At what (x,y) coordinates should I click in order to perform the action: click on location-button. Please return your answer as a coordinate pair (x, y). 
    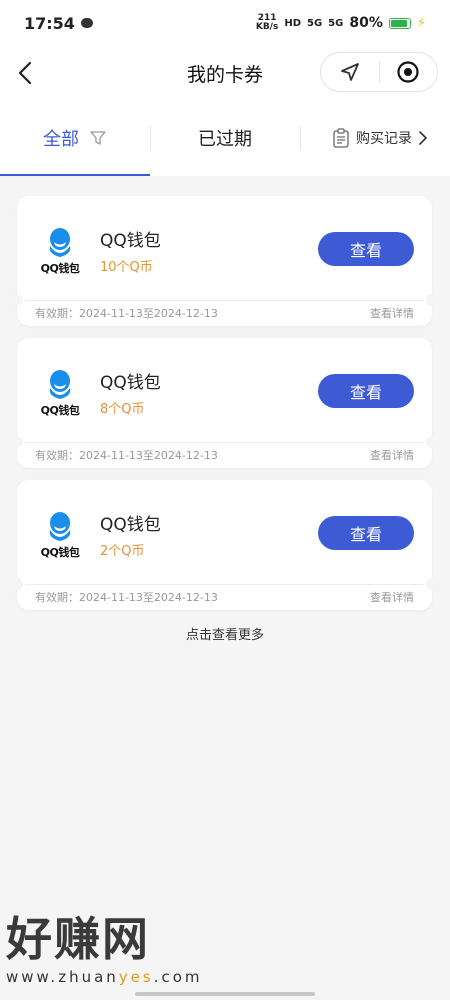
    Looking at the image, I should click on (350, 72).